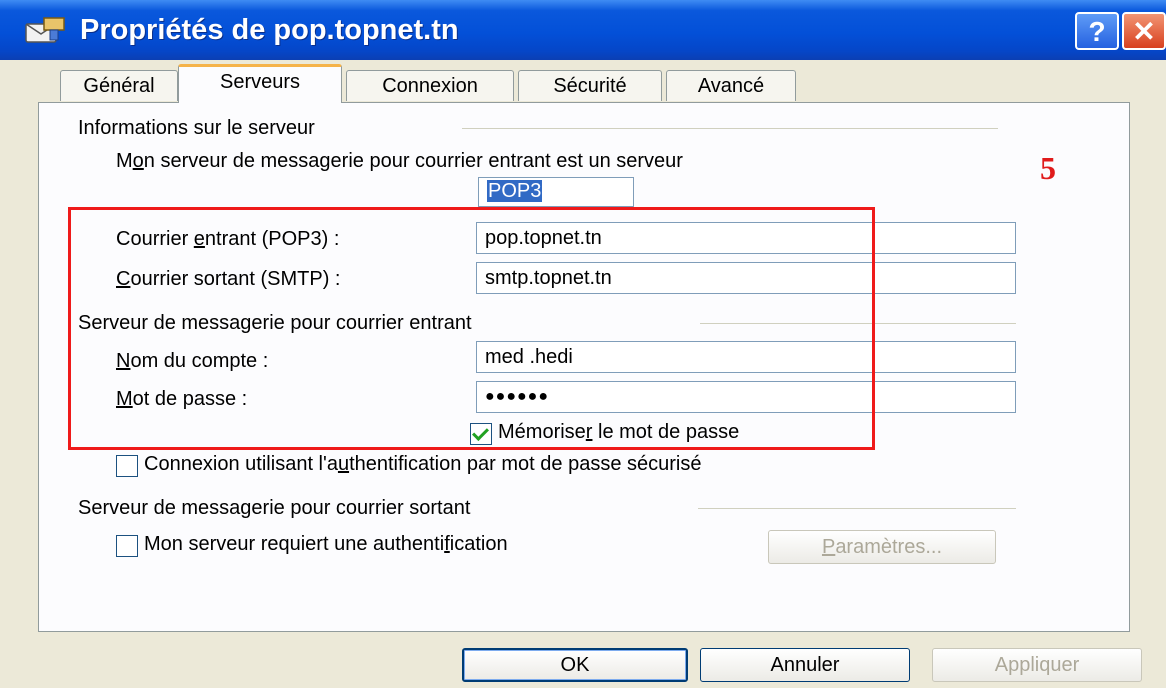  What do you see at coordinates (583, 30) in the screenshot?
I see `title-bar: Propriétés de pop.topnet.tn ? ✕` at bounding box center [583, 30].